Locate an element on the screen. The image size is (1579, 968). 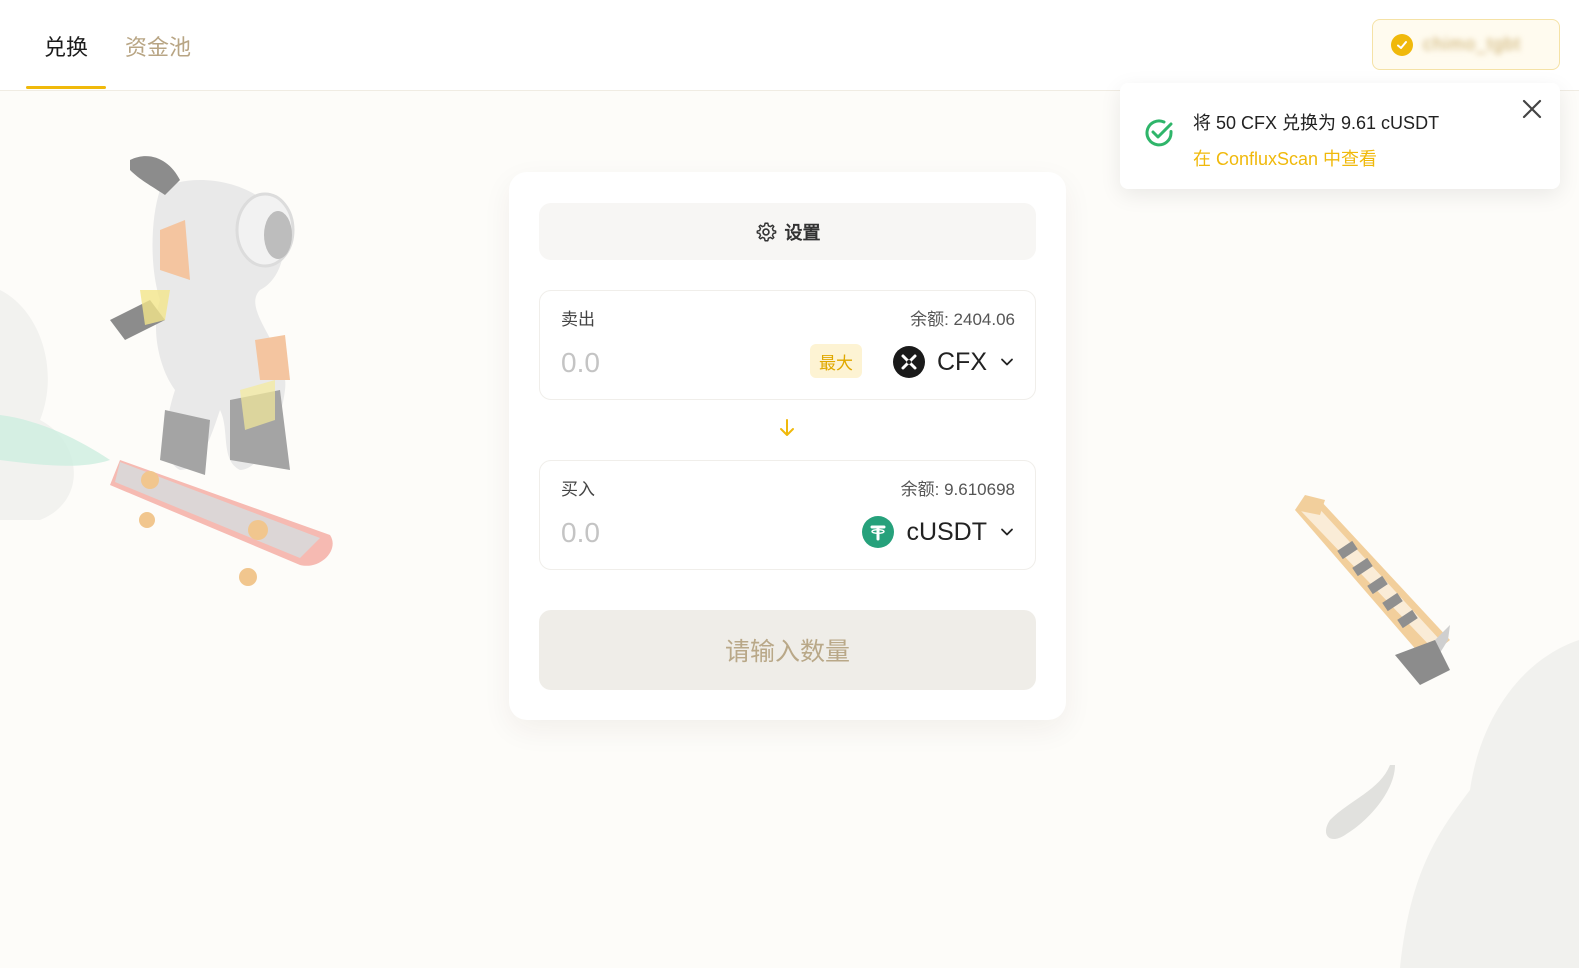
buy-token-name: cUSDT is located at coordinates (946, 531).